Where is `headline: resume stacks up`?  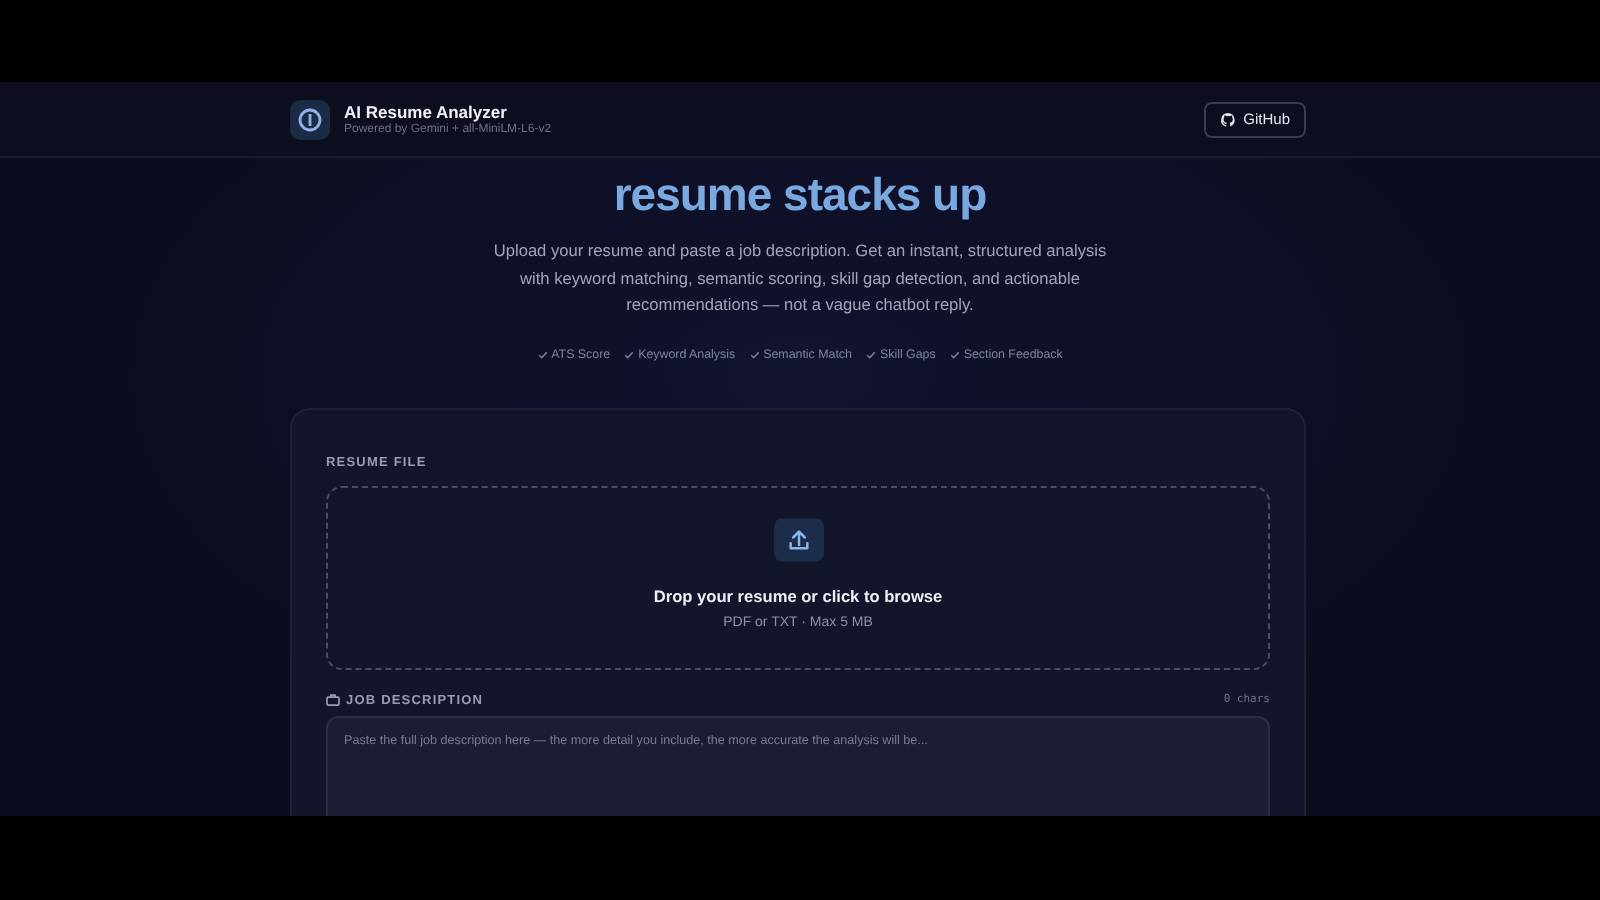 headline: resume stacks up is located at coordinates (800, 195).